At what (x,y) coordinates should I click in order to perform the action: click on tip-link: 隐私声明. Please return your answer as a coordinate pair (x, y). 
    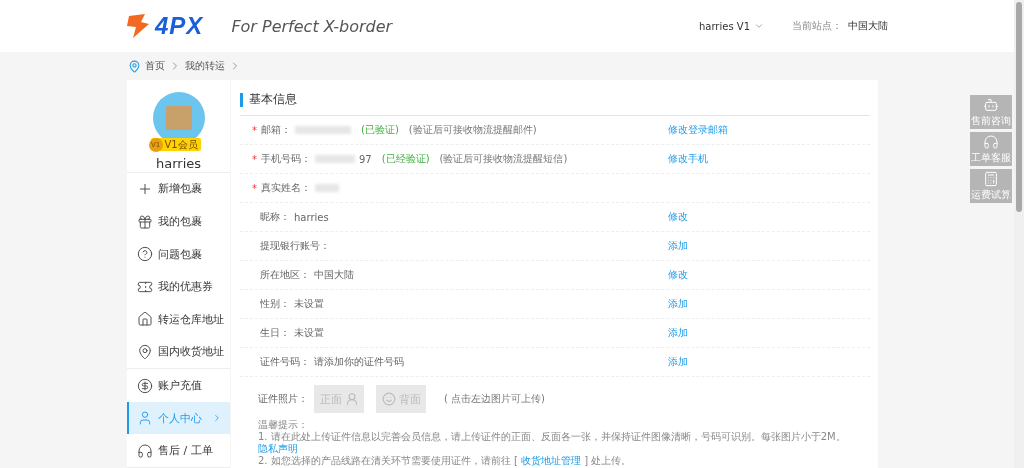
    Looking at the image, I should click on (278, 448).